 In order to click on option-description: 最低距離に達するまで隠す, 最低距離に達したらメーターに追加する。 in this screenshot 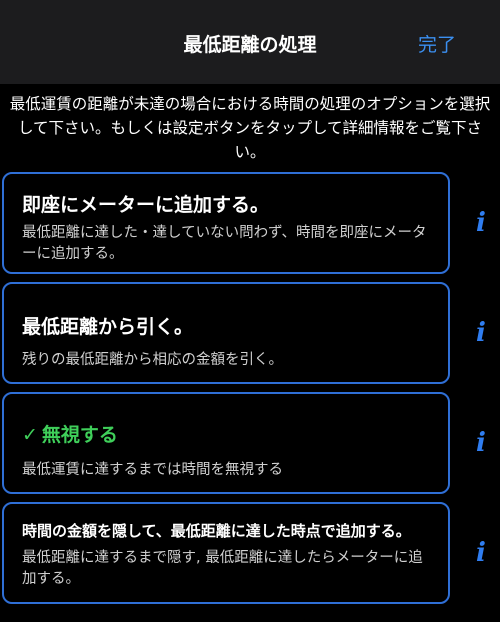, I will do `click(222, 568)`.